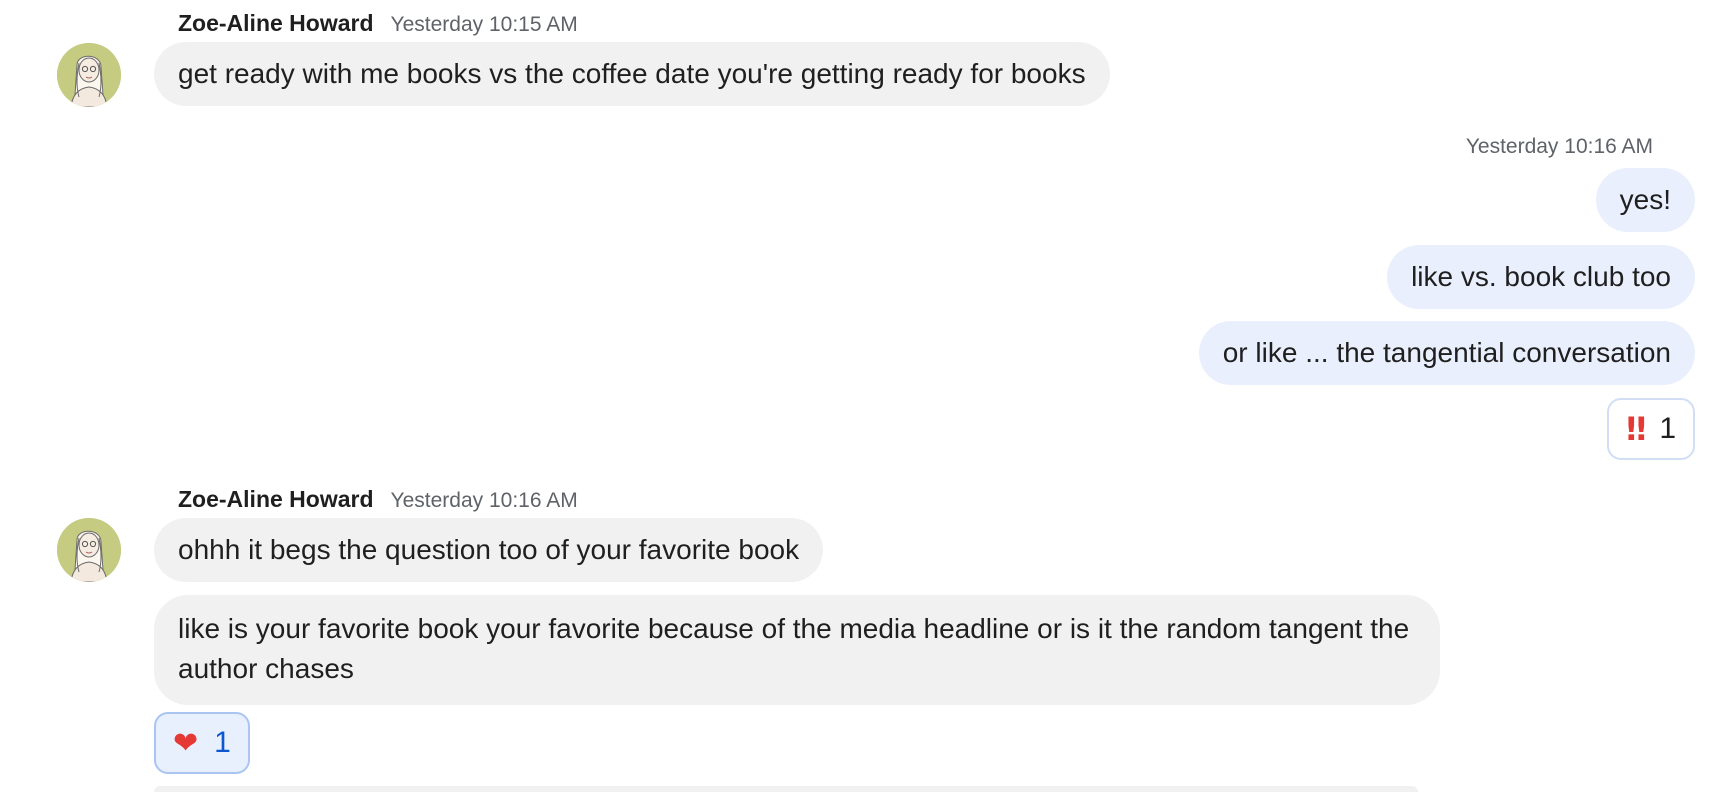 This screenshot has height=792, width=1724. I want to click on message-timestamp: Yesterday 10:15 AM, so click(484, 24).